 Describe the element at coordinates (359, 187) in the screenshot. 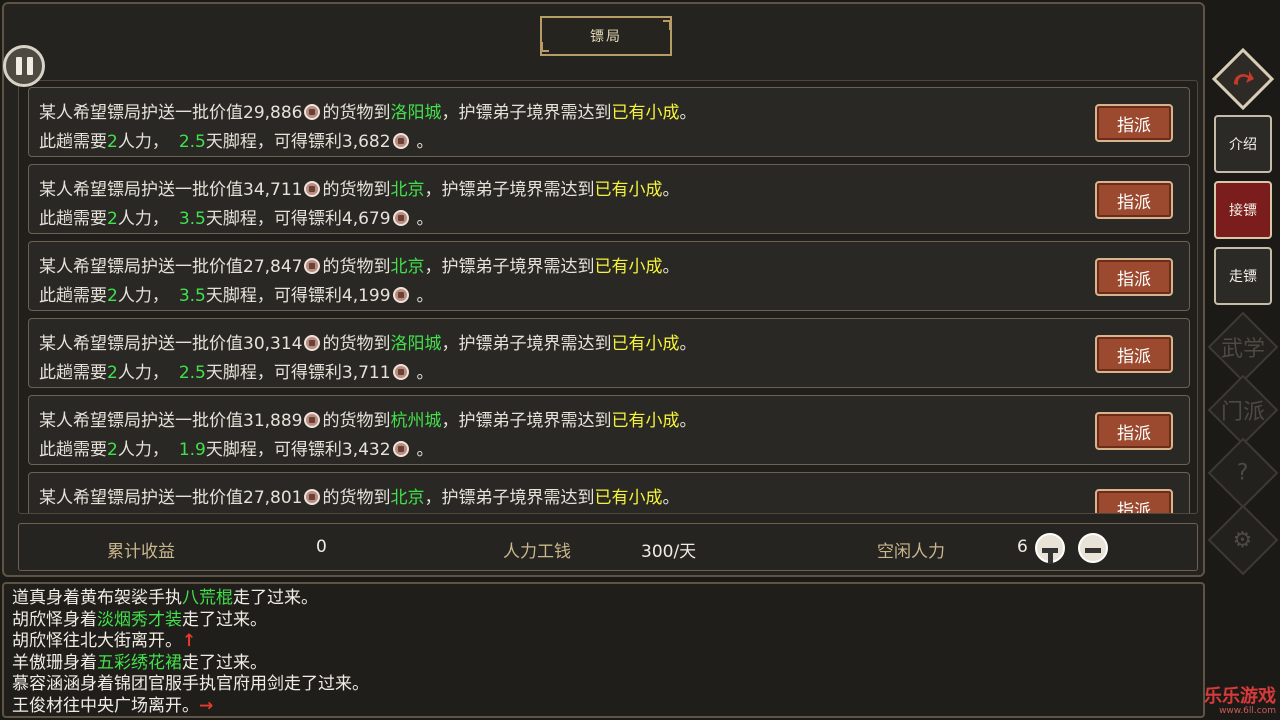

I see `job-description: 某人希望镖局护送一批价值34,711 的货物到北京，护镖弟子境界需达到已有小成。` at that location.